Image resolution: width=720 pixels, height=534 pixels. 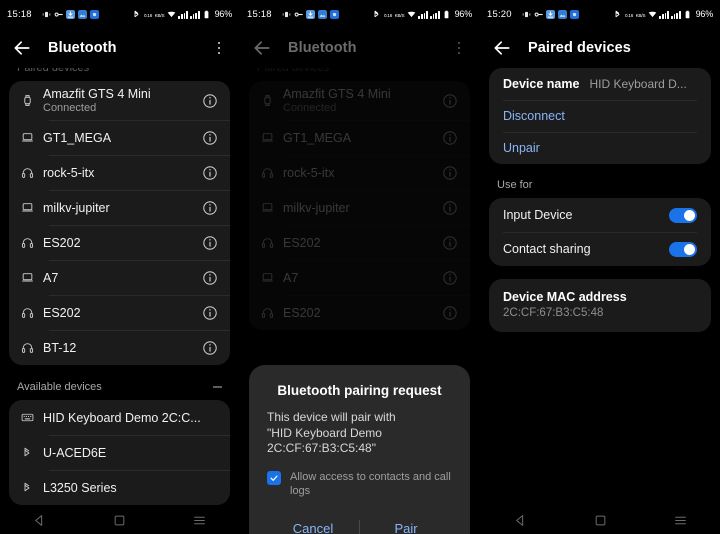 I want to click on available-devices-label: Available devices, so click(x=119, y=389).